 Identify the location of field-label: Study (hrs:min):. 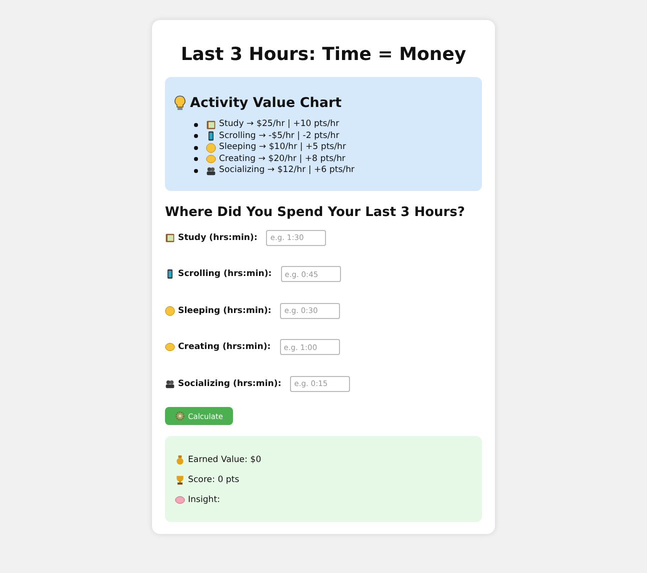
(218, 237).